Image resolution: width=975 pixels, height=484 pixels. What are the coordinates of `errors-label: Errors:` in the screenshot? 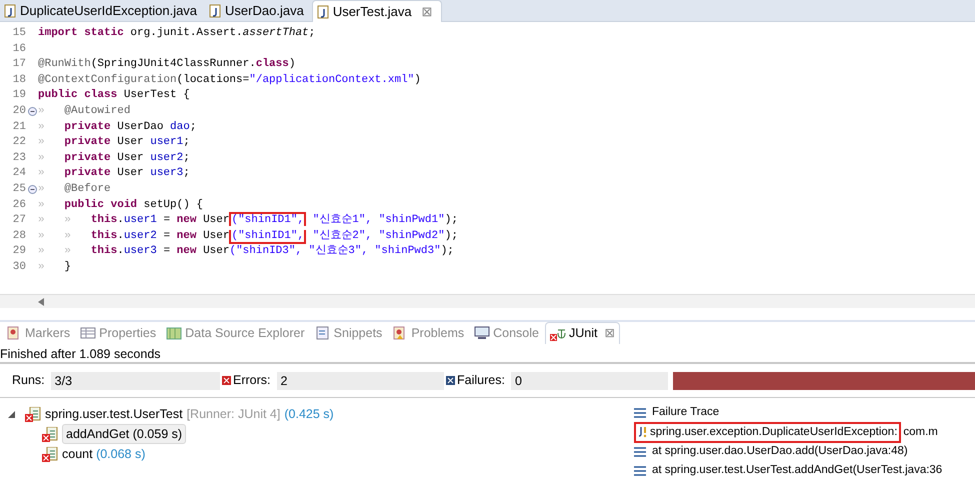 It's located at (252, 381).